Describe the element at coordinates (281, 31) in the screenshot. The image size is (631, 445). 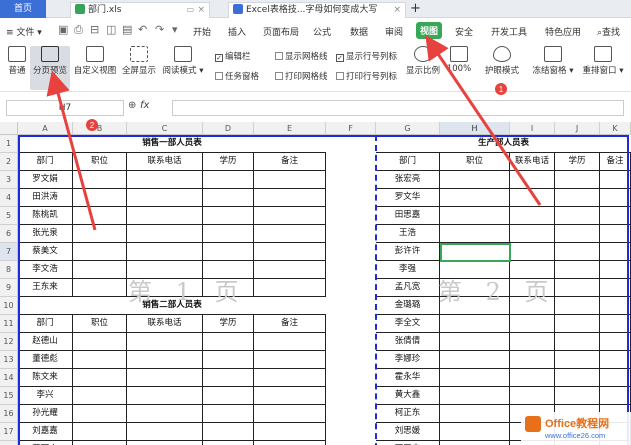
I see `menu-page-layout: 页面布局` at that location.